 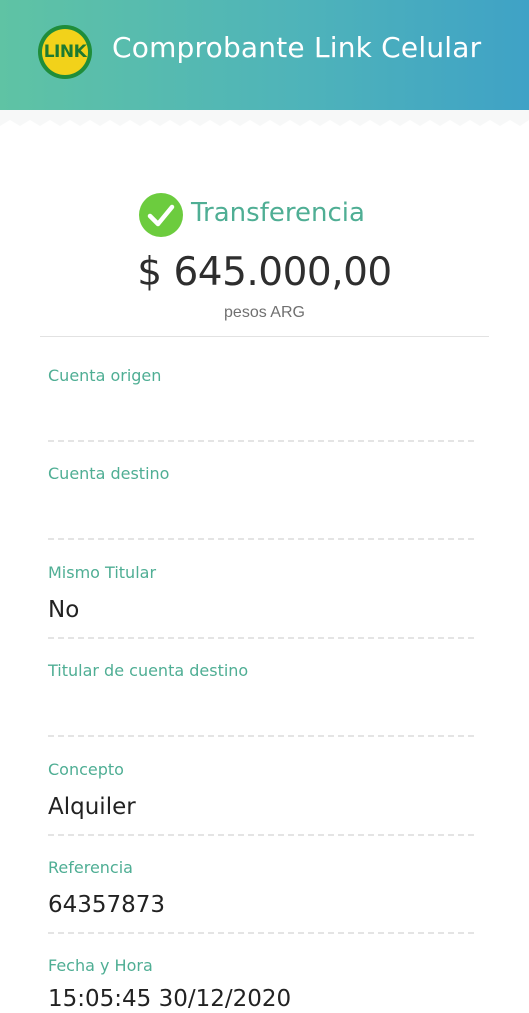 What do you see at coordinates (264, 312) in the screenshot?
I see `currency-label: pesos ARG` at bounding box center [264, 312].